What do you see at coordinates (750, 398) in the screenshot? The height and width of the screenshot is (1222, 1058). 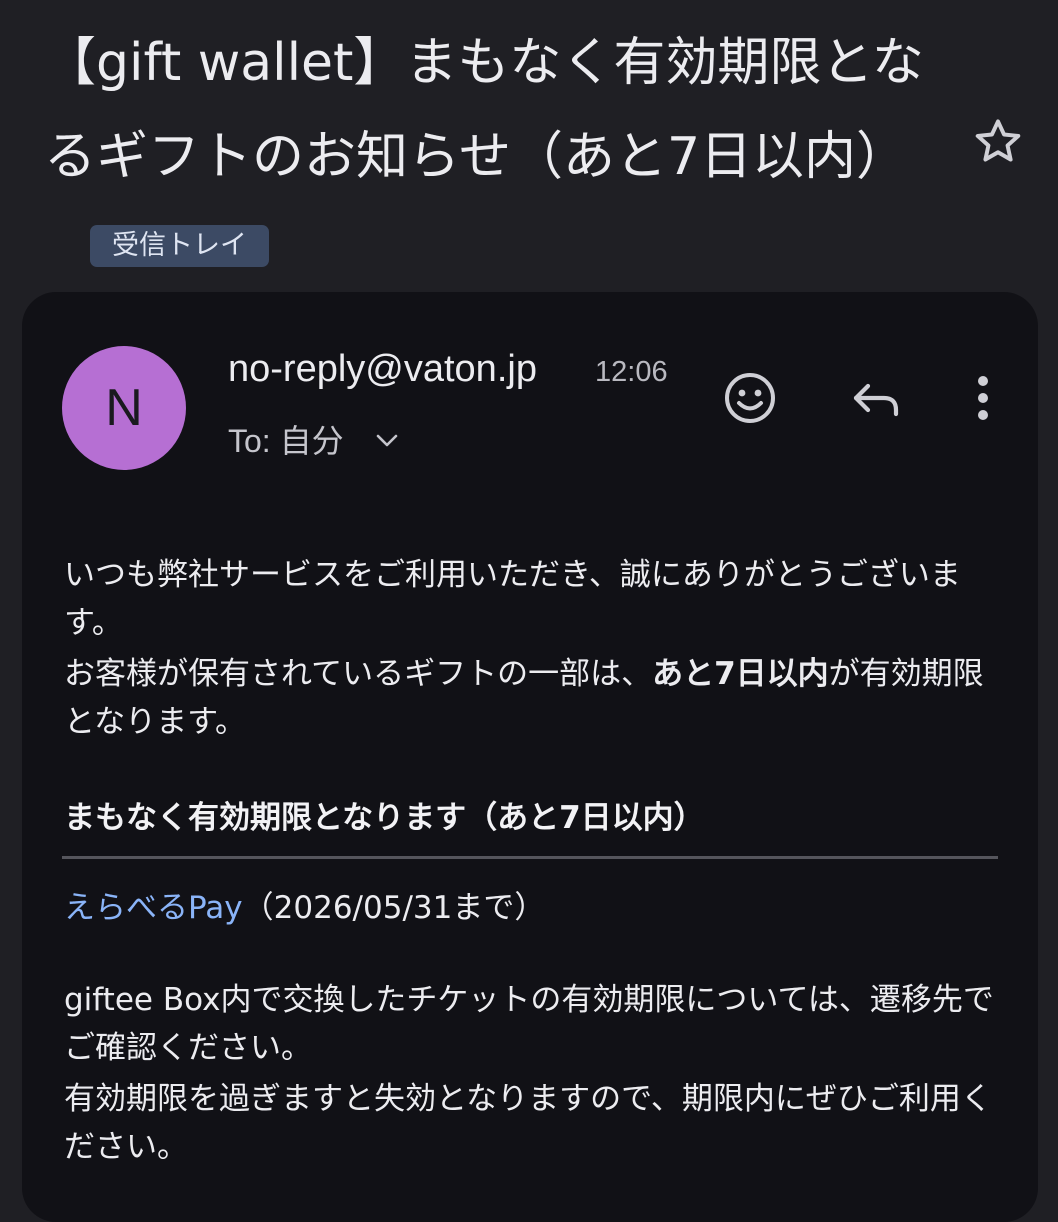 I see `emoji-icon` at bounding box center [750, 398].